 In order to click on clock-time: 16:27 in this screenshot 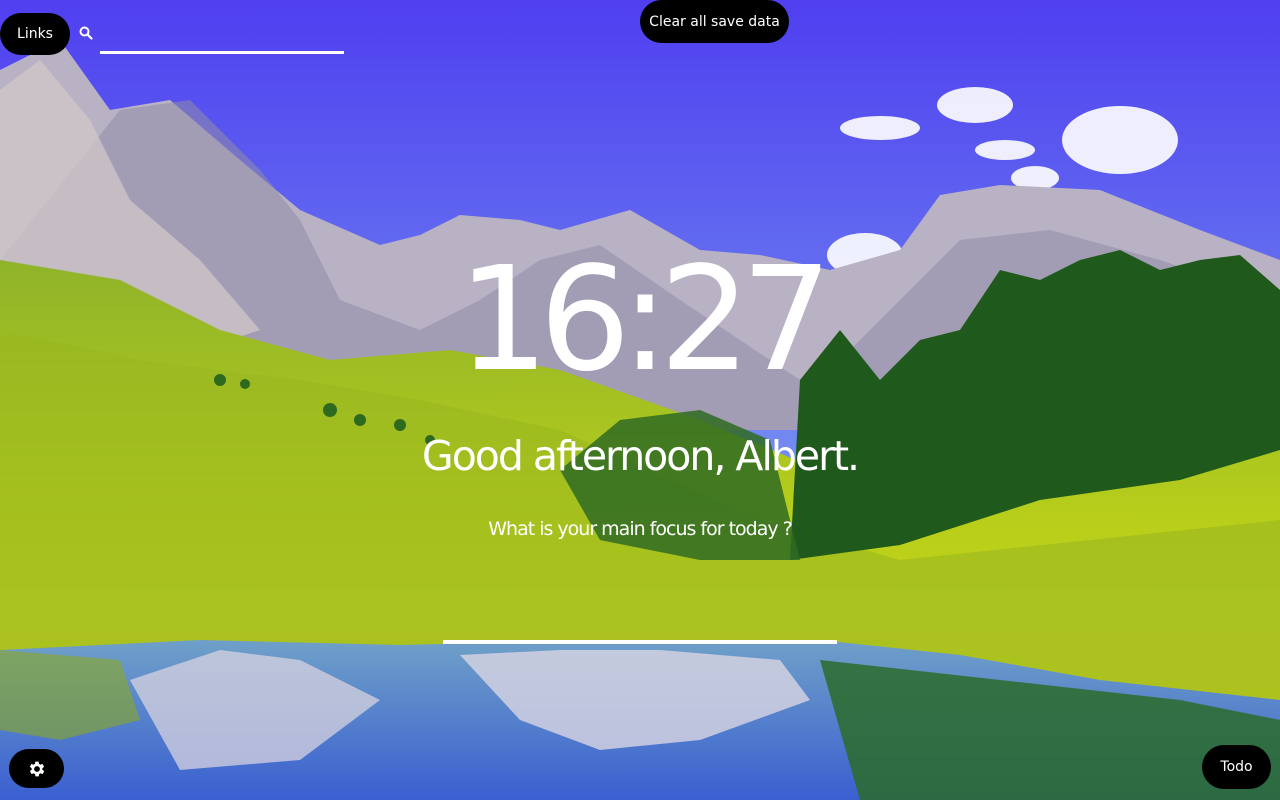, I will do `click(645, 319)`.